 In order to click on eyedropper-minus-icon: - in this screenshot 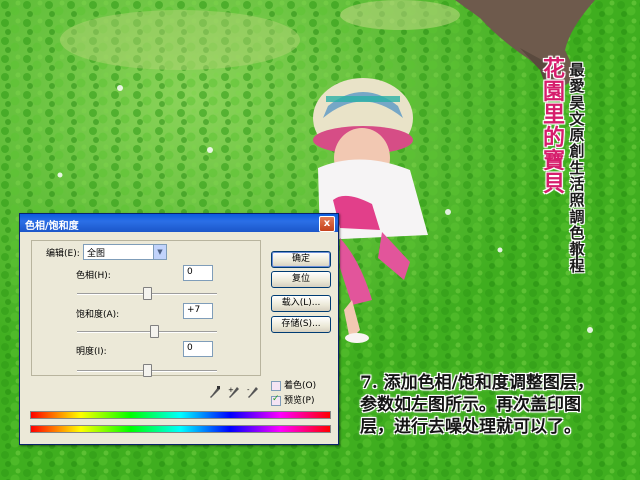, I will do `click(253, 393)`.